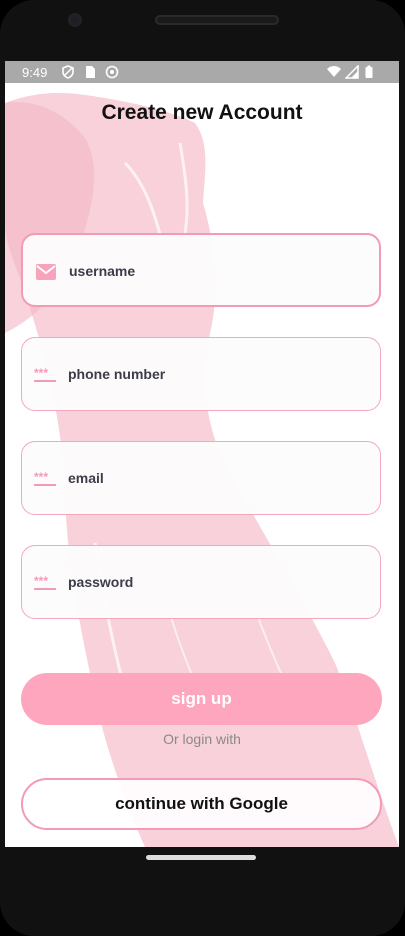 The width and height of the screenshot is (405, 936). Describe the element at coordinates (201, 699) in the screenshot. I see `sign-up-button: sign up` at that location.